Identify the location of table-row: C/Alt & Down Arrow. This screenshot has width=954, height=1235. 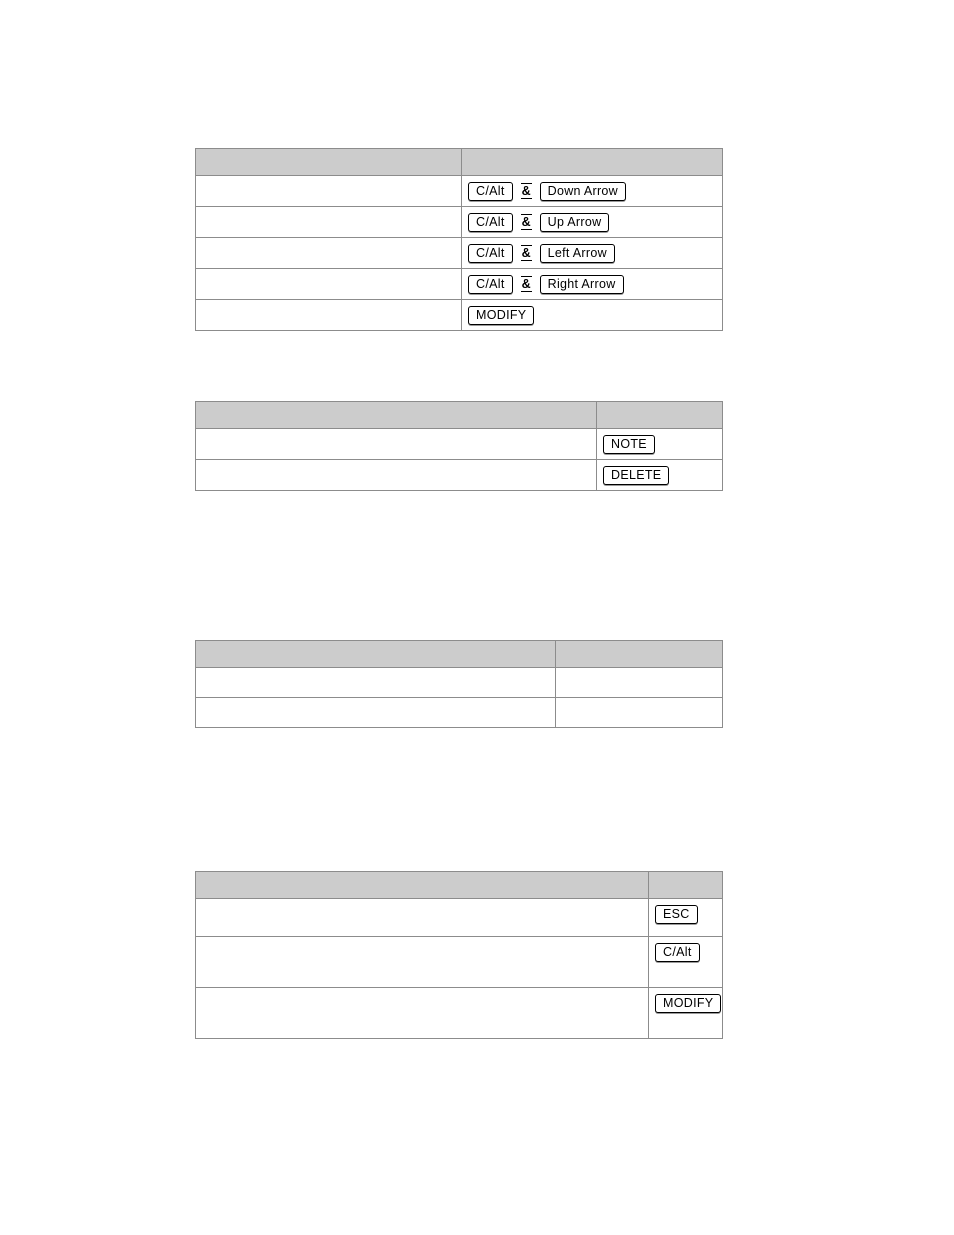
(459, 191).